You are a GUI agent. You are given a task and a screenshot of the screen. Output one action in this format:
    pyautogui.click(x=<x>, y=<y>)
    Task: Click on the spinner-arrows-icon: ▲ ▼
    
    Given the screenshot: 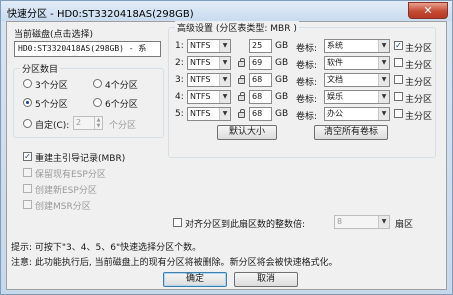 What is the action you would take?
    pyautogui.click(x=98, y=123)
    